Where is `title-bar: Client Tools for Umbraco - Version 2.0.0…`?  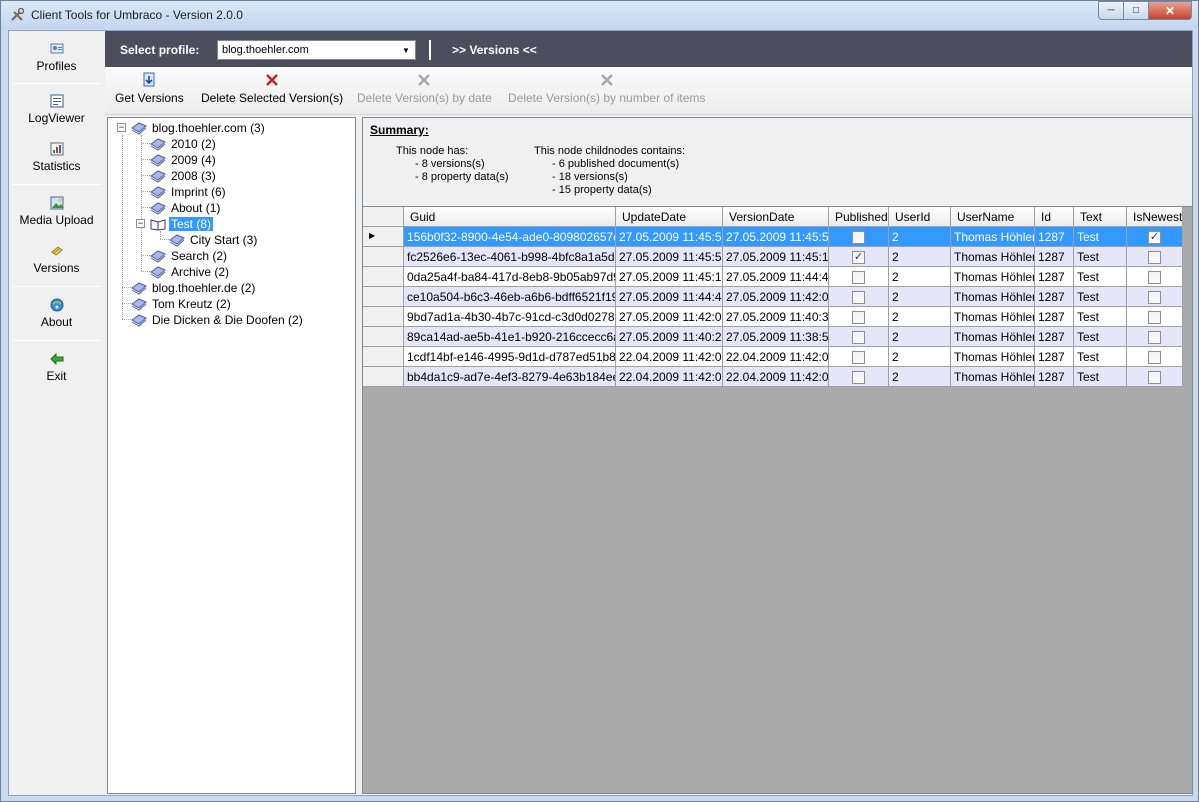
title-bar: Client Tools for Umbraco - Version 2.0.0… is located at coordinates (599, 15).